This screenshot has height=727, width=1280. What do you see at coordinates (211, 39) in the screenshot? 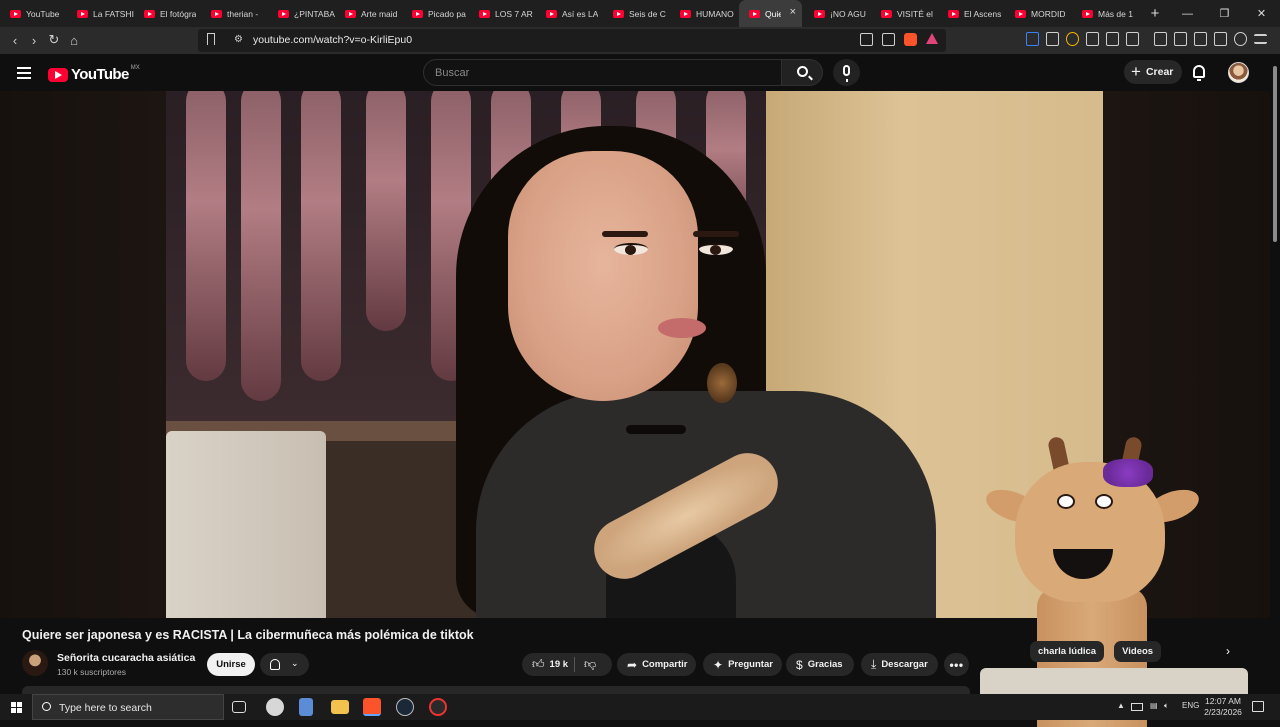
I see `bookmark-icon` at bounding box center [211, 39].